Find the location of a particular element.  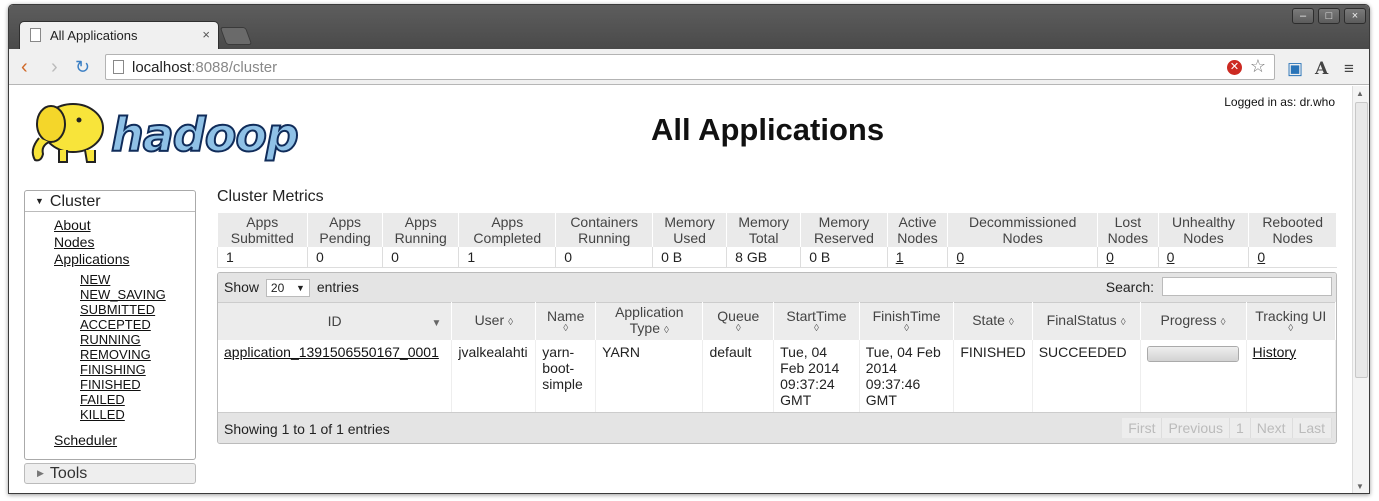

cell-progress is located at coordinates (1193, 375).